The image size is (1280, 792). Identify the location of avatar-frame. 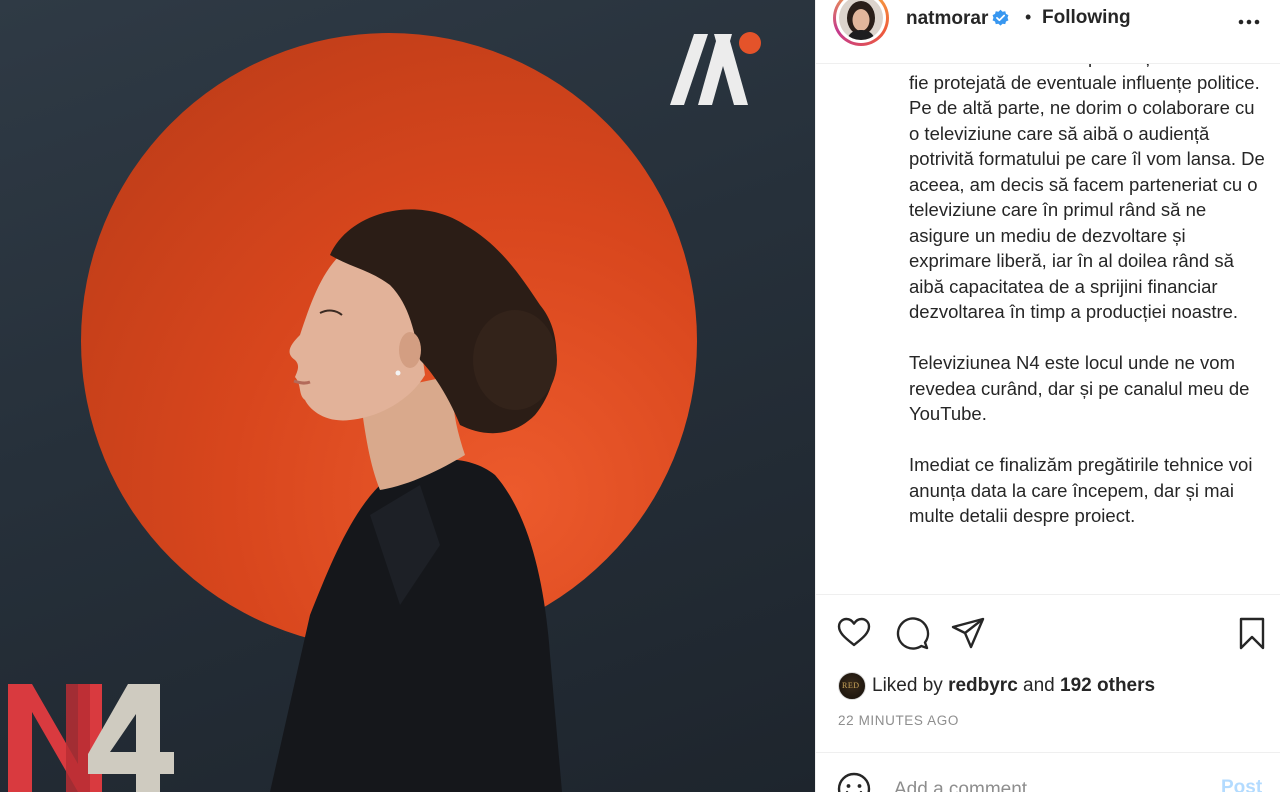
(861, 21).